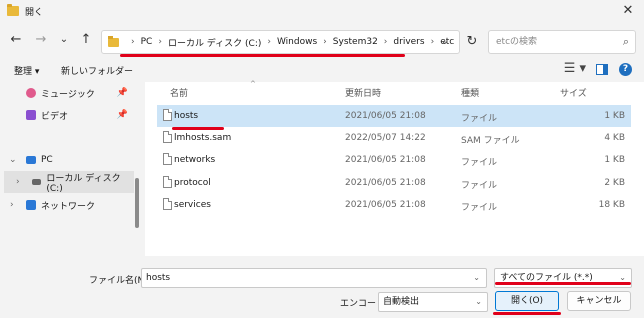  Describe the element at coordinates (31, 115) in the screenshot. I see `video-icon` at that location.